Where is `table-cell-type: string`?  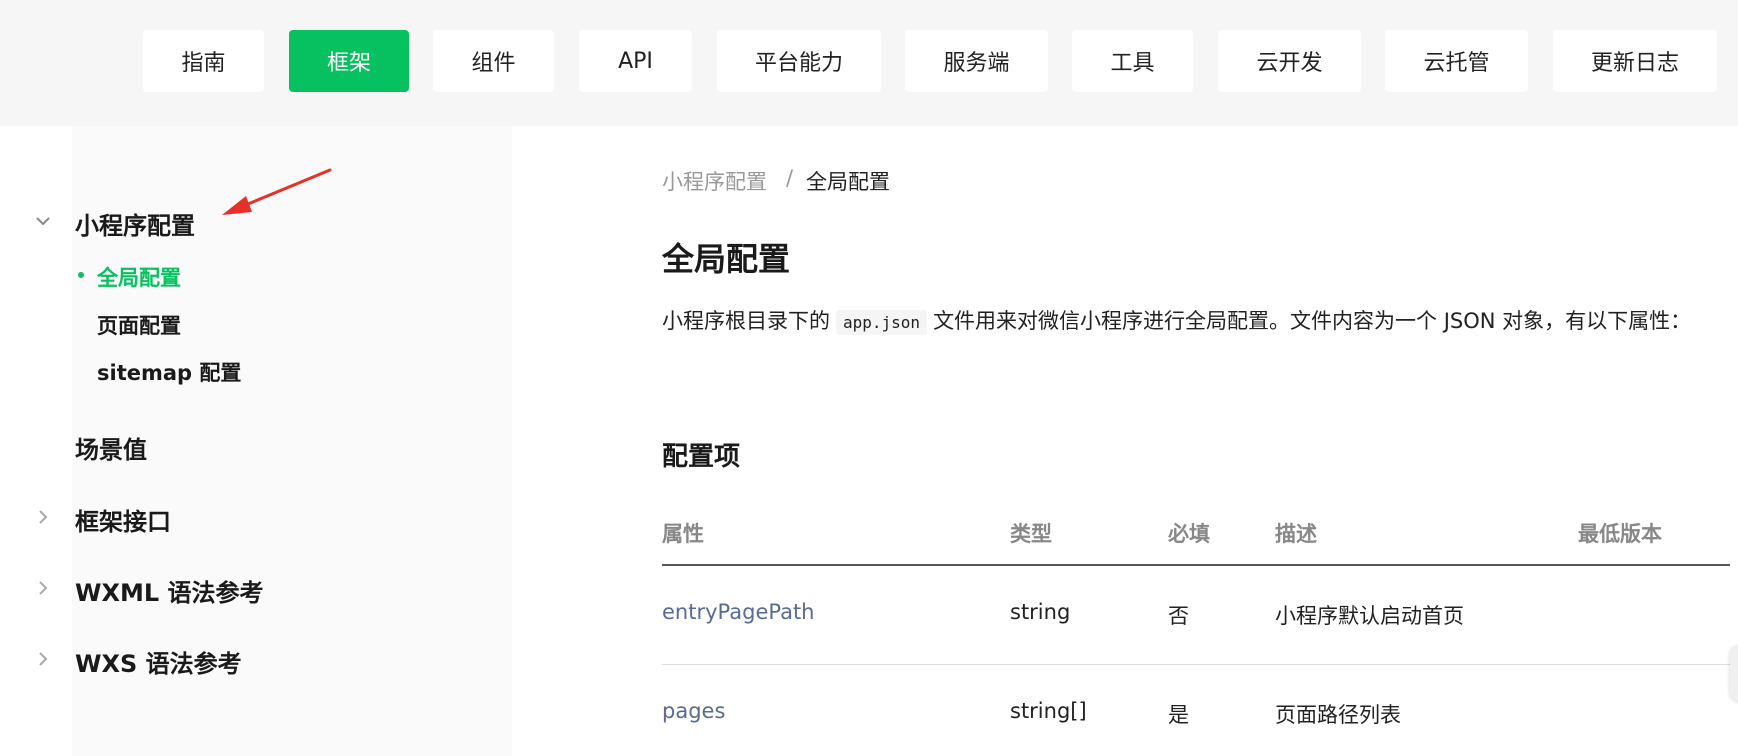
table-cell-type: string is located at coordinates (1040, 612).